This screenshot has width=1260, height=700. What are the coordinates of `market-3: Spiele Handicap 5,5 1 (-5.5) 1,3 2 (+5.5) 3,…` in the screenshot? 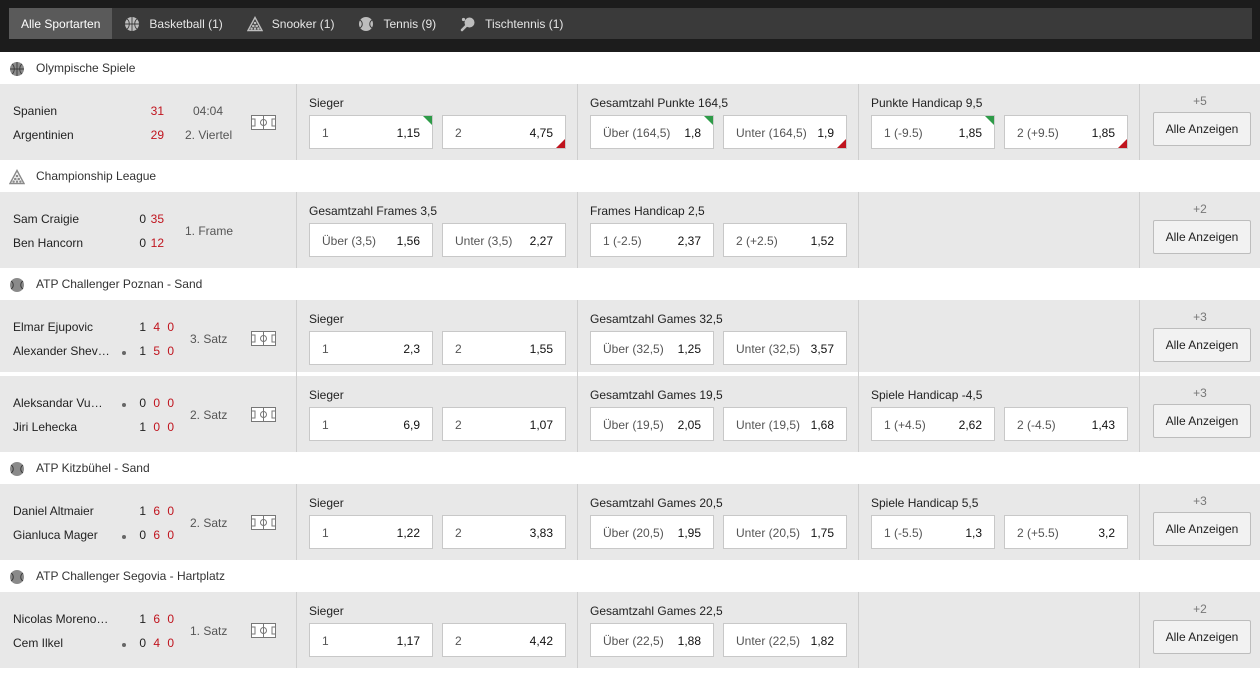 It's located at (999, 522).